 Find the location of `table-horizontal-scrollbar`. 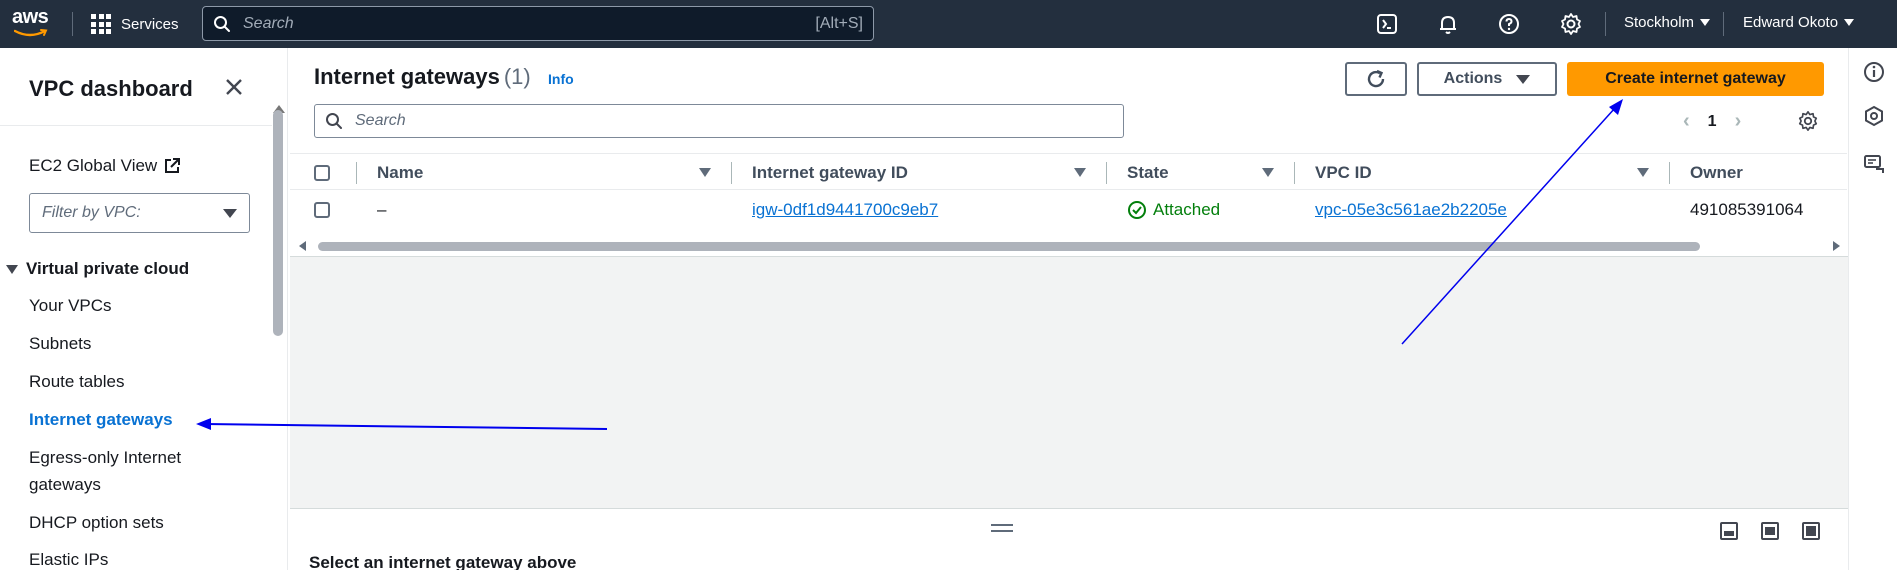

table-horizontal-scrollbar is located at coordinates (1069, 246).